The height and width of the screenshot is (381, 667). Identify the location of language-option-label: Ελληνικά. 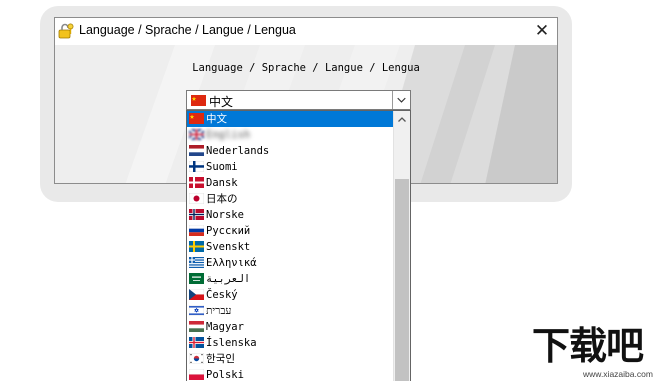
(231, 263).